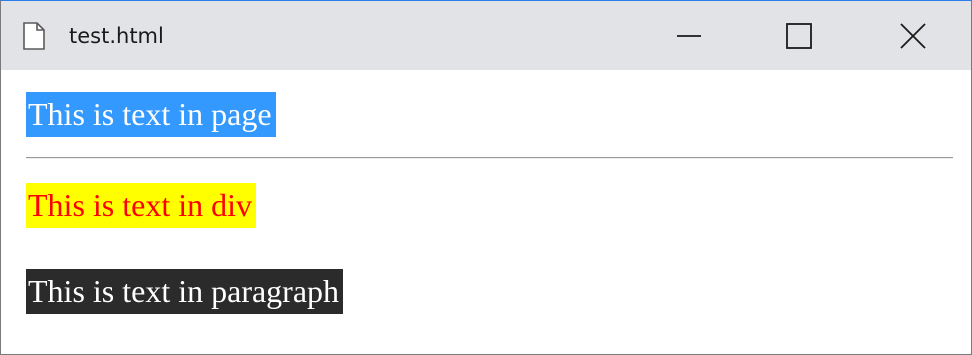 This screenshot has width=972, height=355. What do you see at coordinates (141, 205) in the screenshot?
I see `div-text: This is text in div` at bounding box center [141, 205].